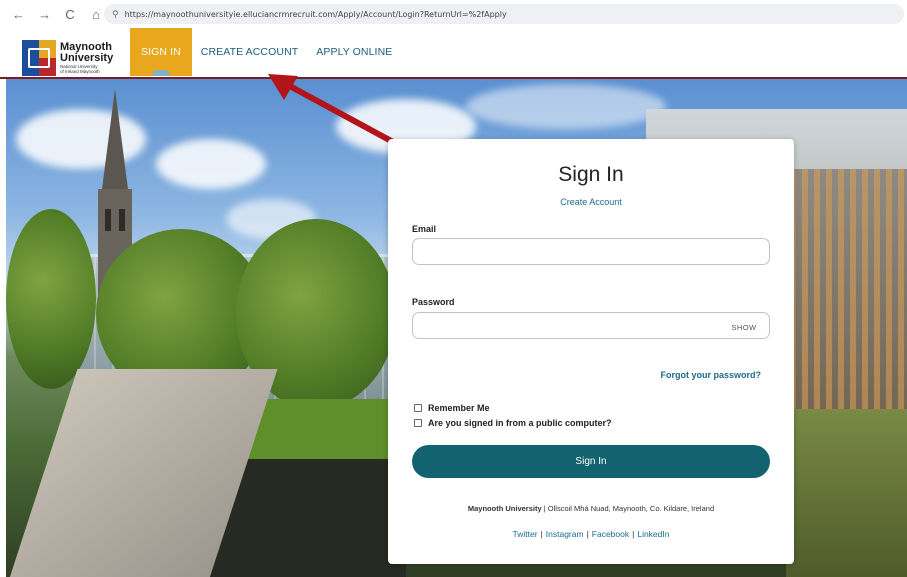 This screenshot has height=577, width=907. Describe the element at coordinates (744, 328) in the screenshot. I see `show-password-button: SHOW` at that location.